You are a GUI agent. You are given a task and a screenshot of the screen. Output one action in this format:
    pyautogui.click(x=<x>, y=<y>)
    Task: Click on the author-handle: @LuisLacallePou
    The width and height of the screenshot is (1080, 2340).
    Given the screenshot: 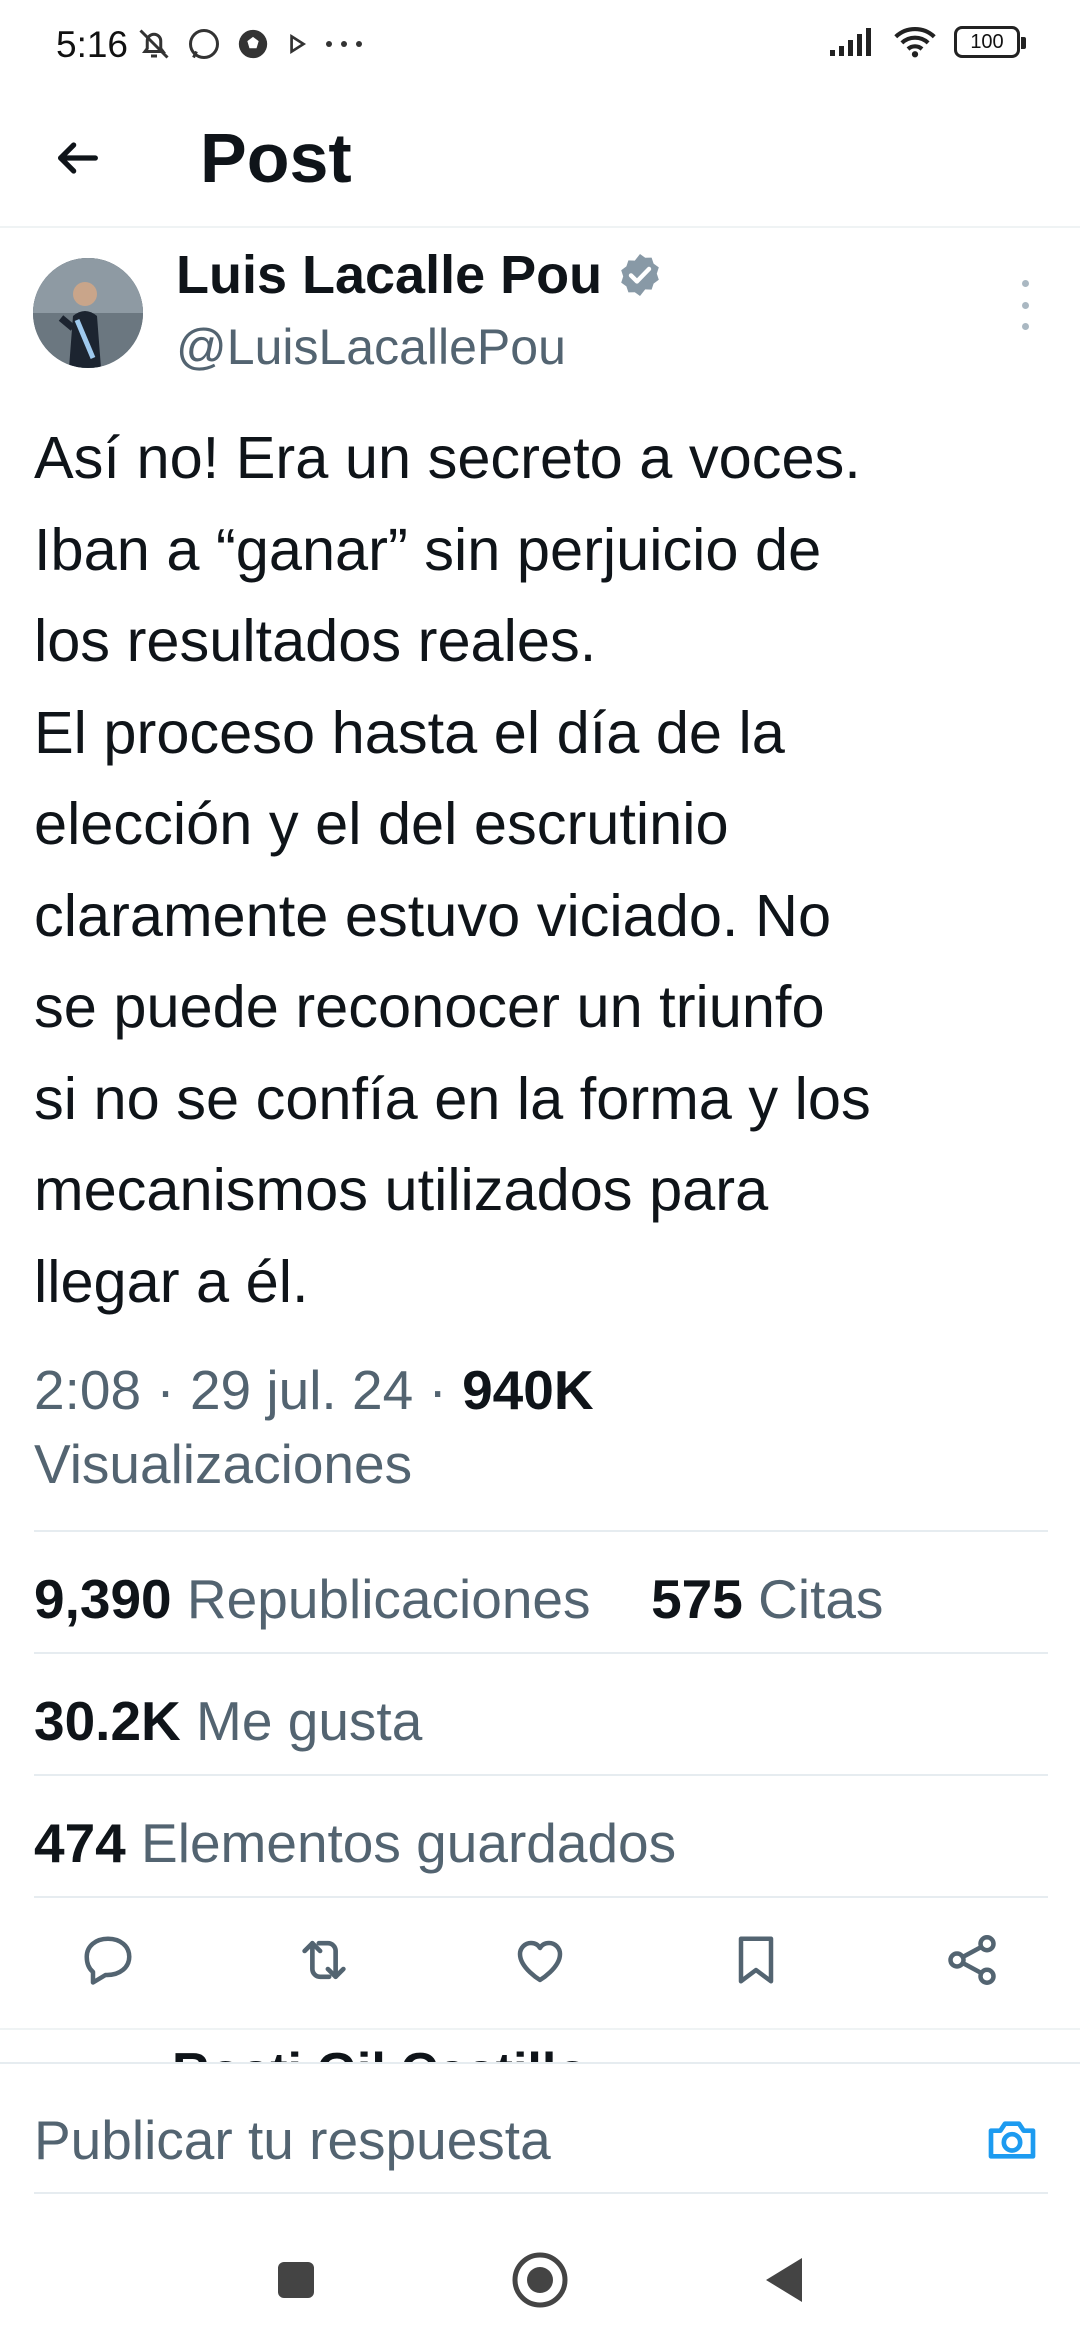 What is the action you would take?
    pyautogui.click(x=371, y=347)
    